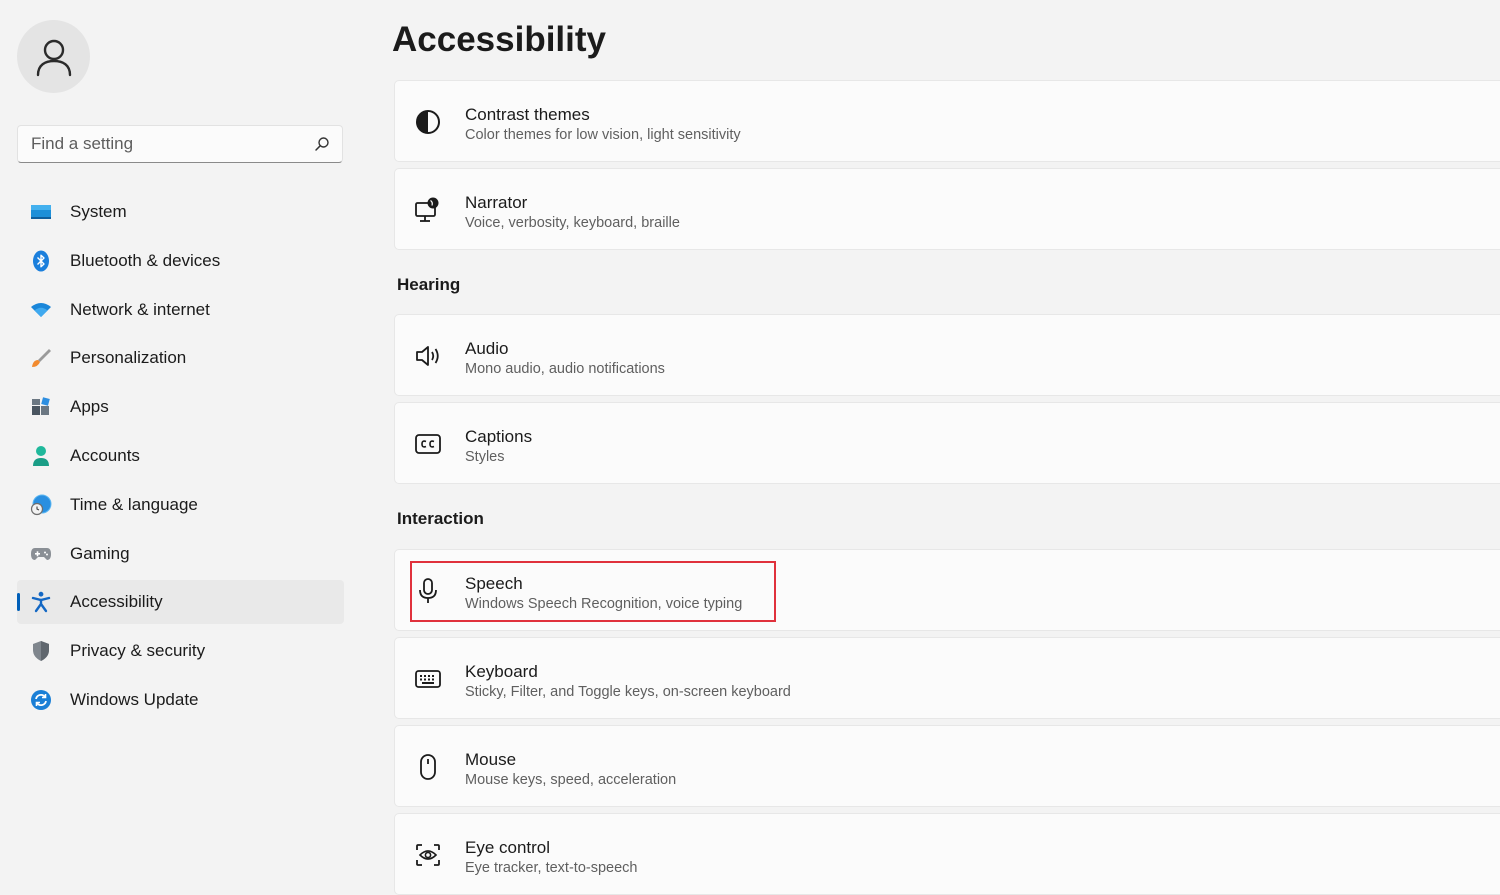  Describe the element at coordinates (180, 212) in the screenshot. I see `sidebar-item-system: System` at that location.